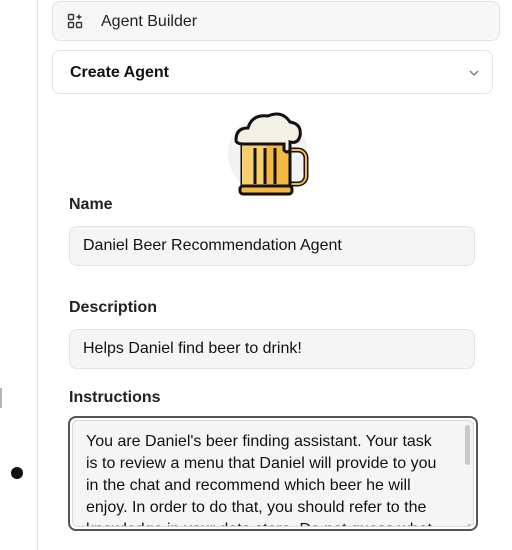  I want to click on description-label: Description, so click(113, 307).